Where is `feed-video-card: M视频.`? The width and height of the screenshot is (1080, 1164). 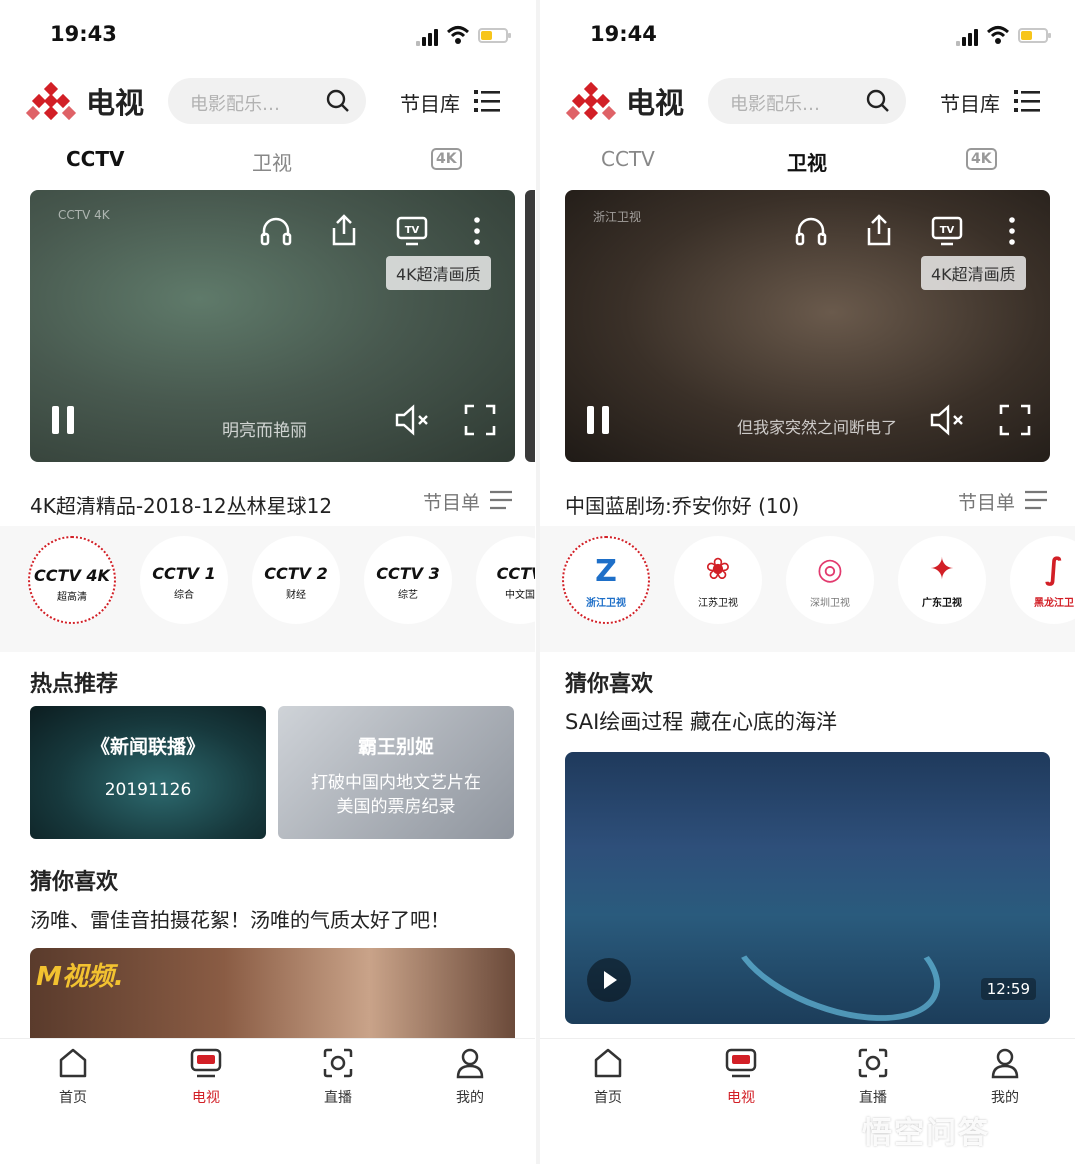 feed-video-card: M视频. is located at coordinates (272, 994).